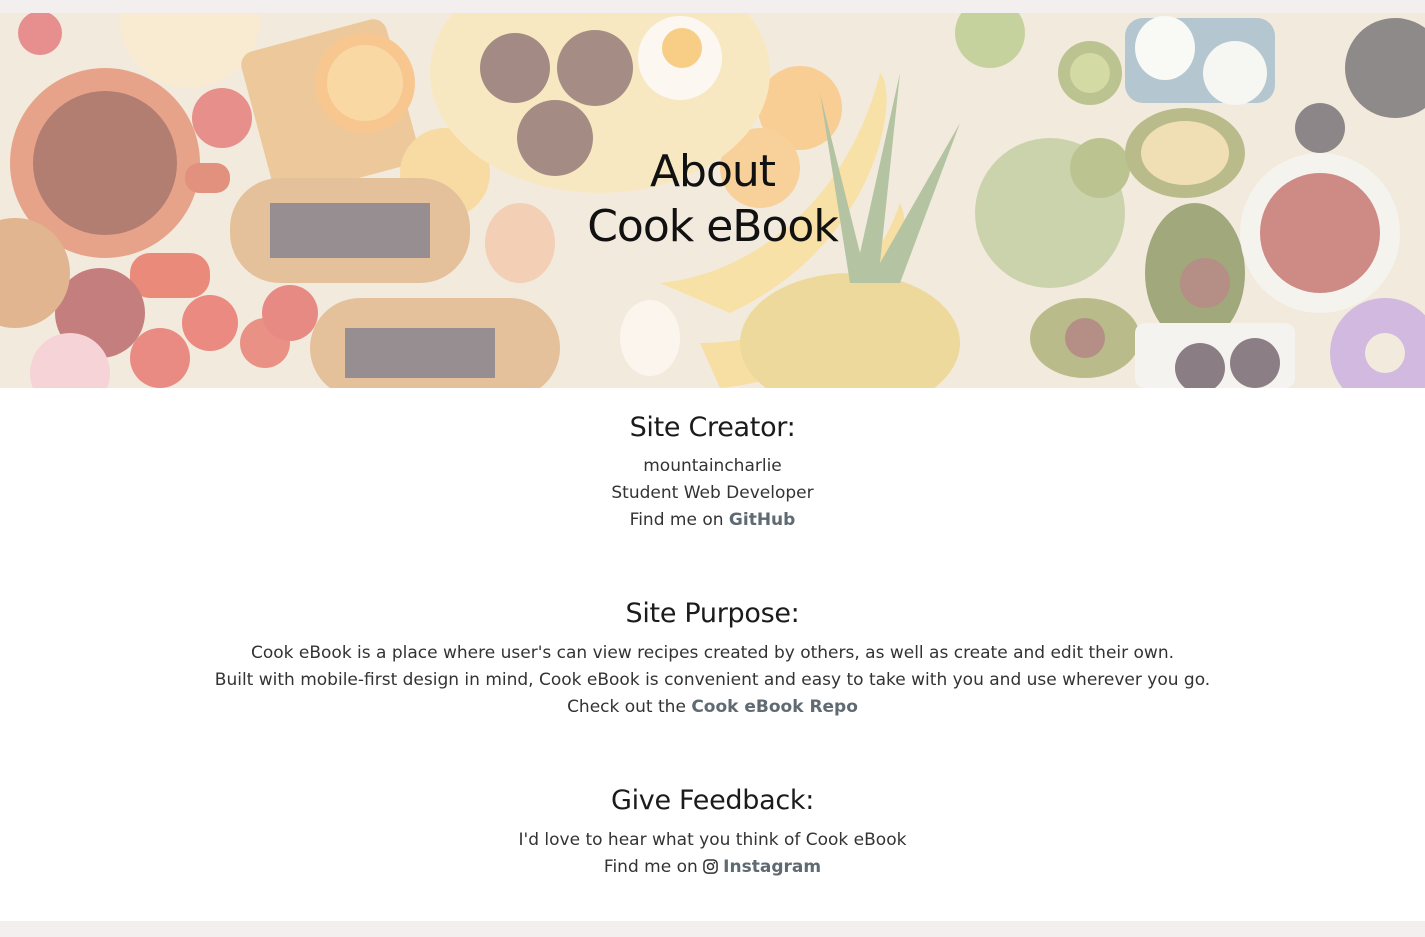 The image size is (1425, 937). What do you see at coordinates (712, 800) in the screenshot?
I see `give-feedback-heading: Give Feedback:` at bounding box center [712, 800].